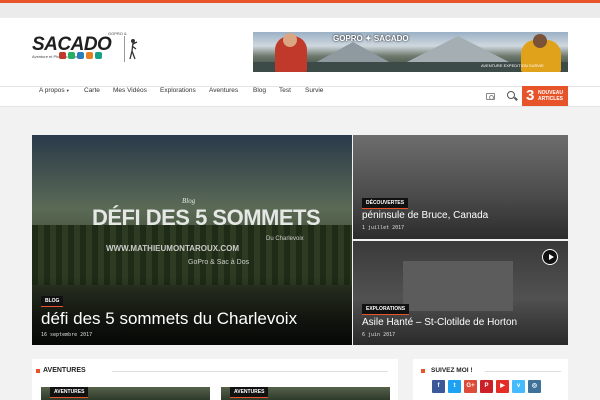  I want to click on aventures-section: AVENTURES AVENTURES AVENTURES, so click(215, 379).